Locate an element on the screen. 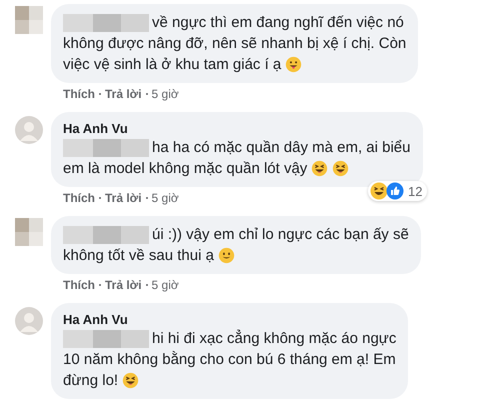 Image resolution: width=477 pixels, height=404 pixels. thumbs-up-icon is located at coordinates (395, 191).